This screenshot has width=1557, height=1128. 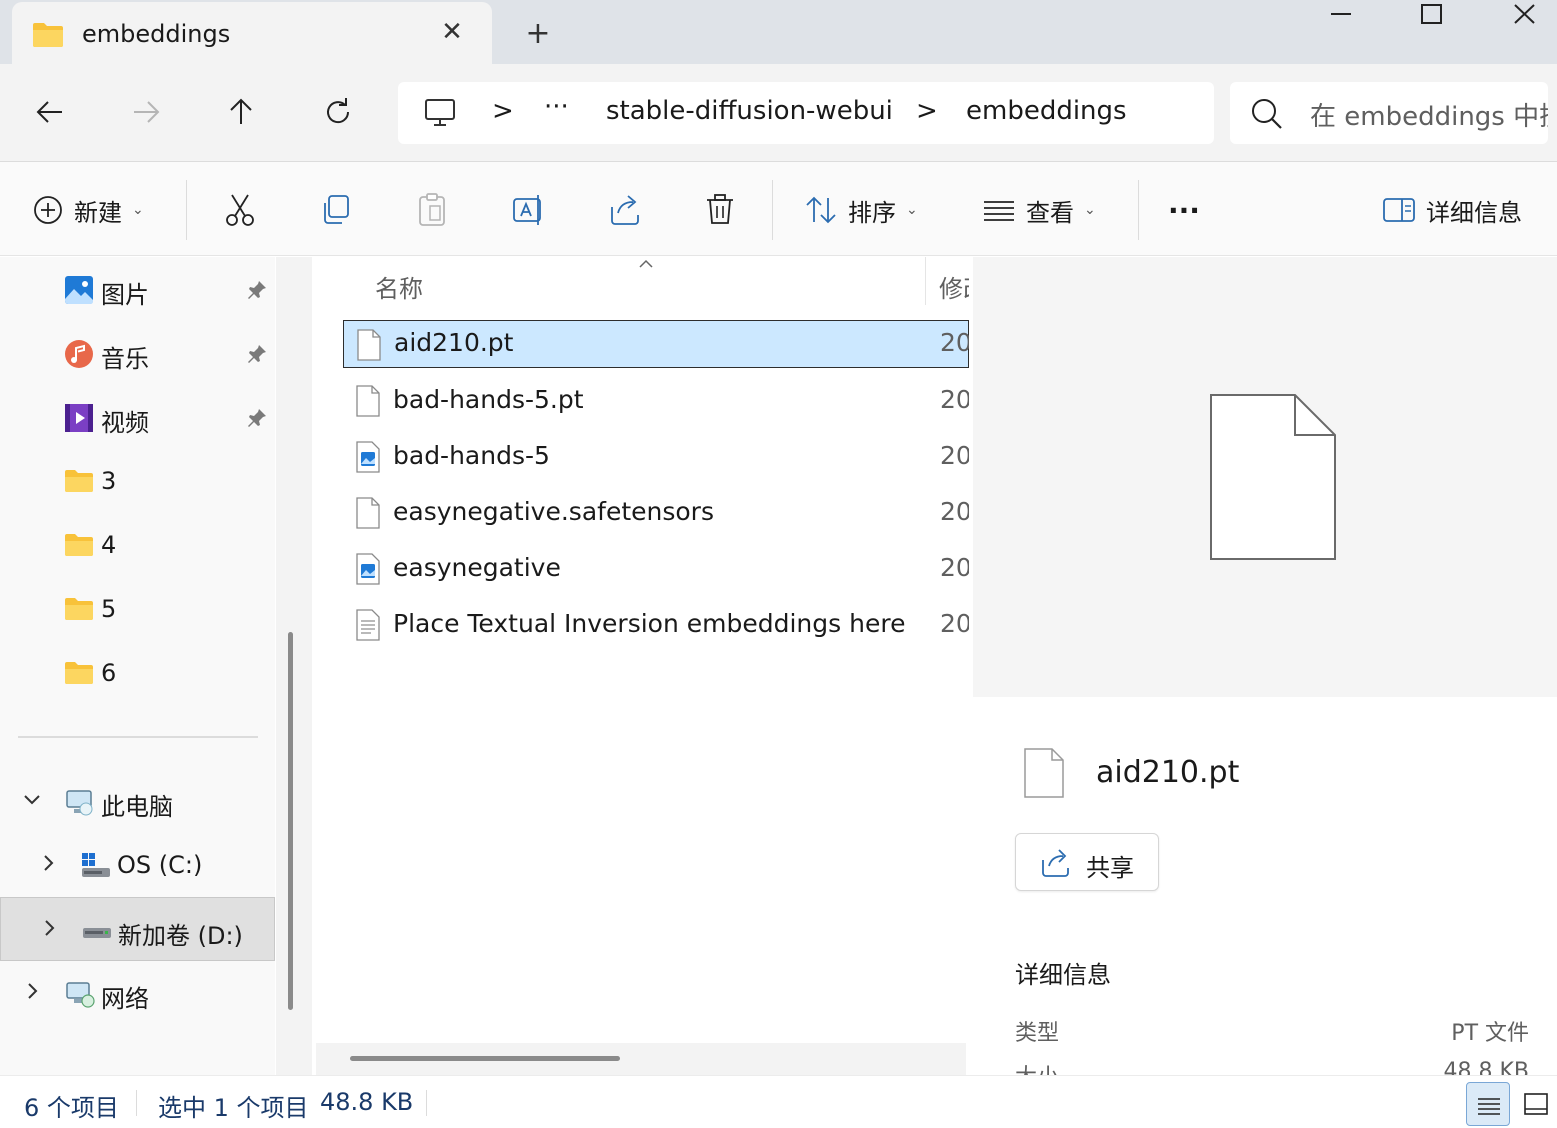 What do you see at coordinates (778, 1101) in the screenshot?
I see `status-bar: 6 个项目 选中 1 个项目 48.8 KB` at bounding box center [778, 1101].